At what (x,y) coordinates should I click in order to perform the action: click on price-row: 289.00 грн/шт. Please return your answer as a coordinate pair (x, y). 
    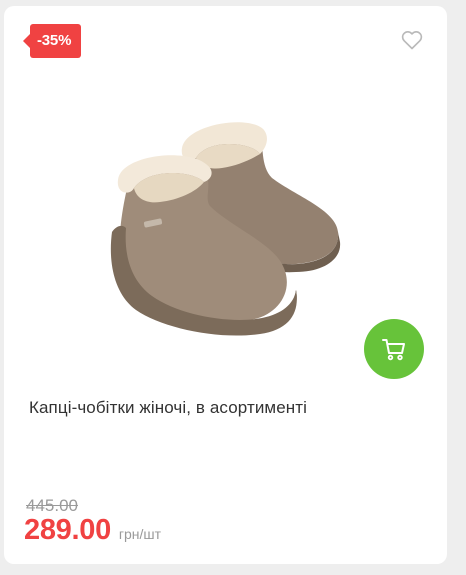
    Looking at the image, I should click on (92, 530).